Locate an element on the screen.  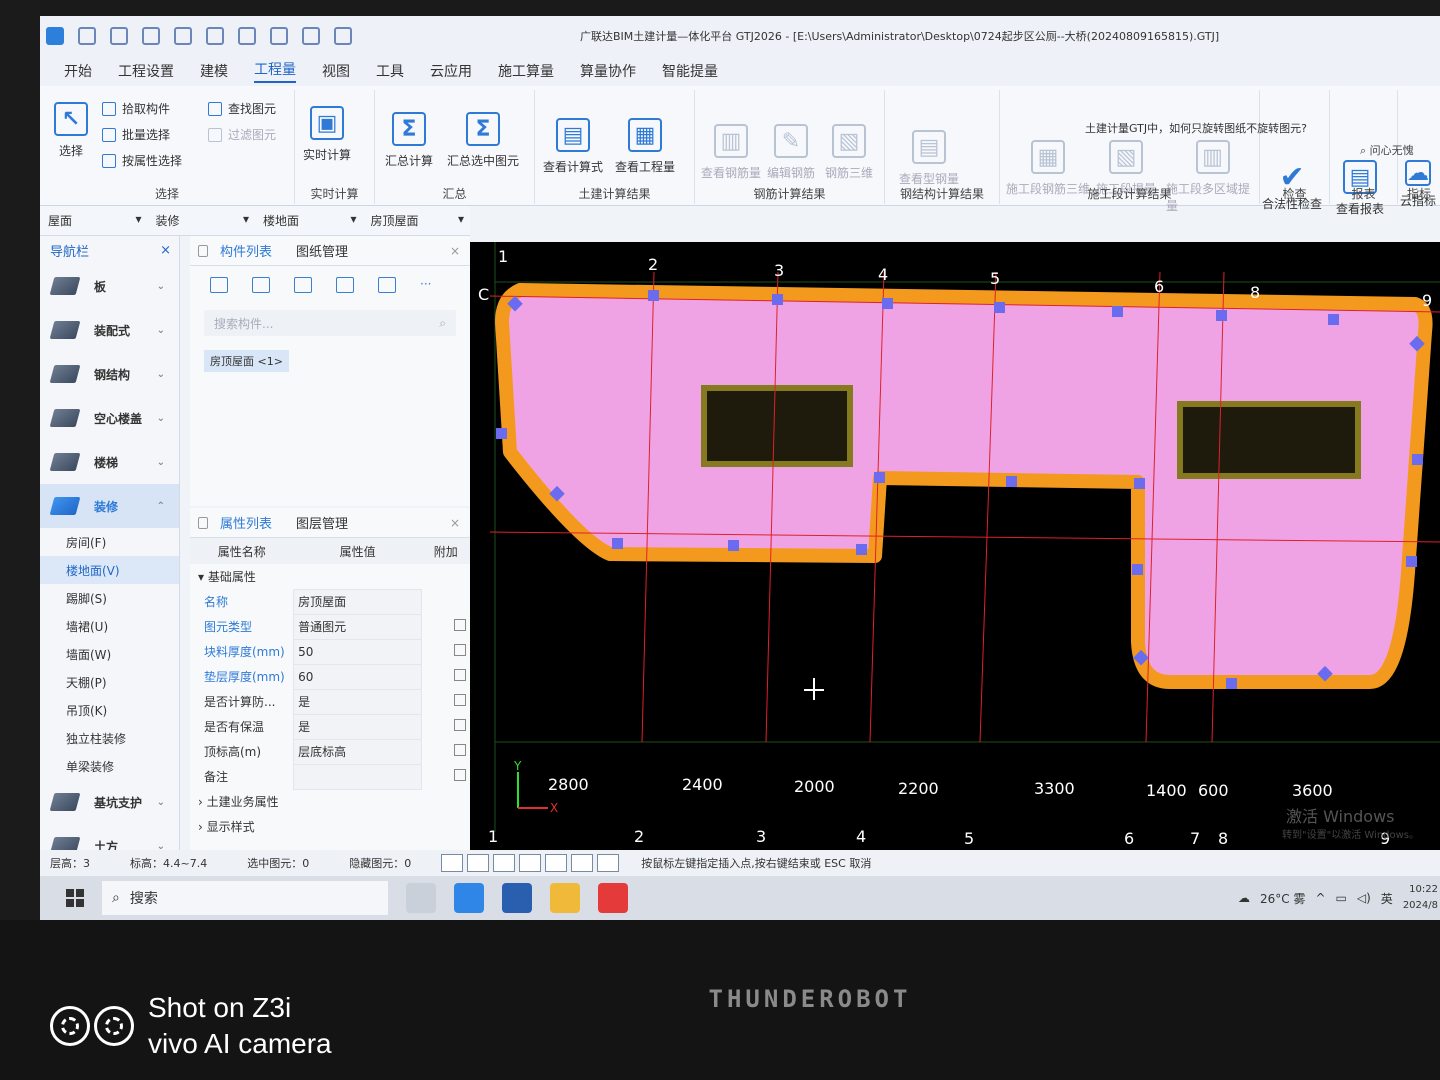
nav-cat-pit: 基坑支护 ⌄ is located at coordinates (109, 802).